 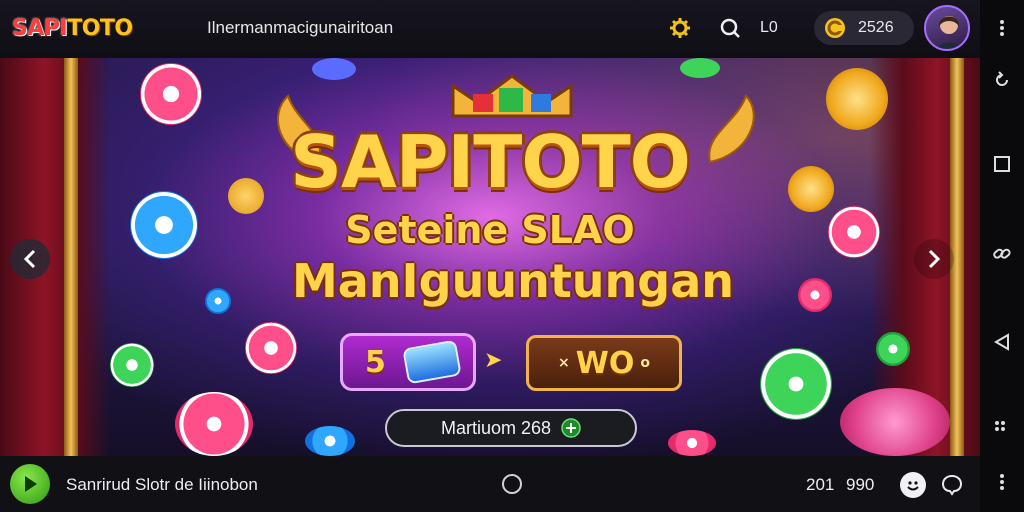 I want to click on back-icon, so click(x=1002, y=342).